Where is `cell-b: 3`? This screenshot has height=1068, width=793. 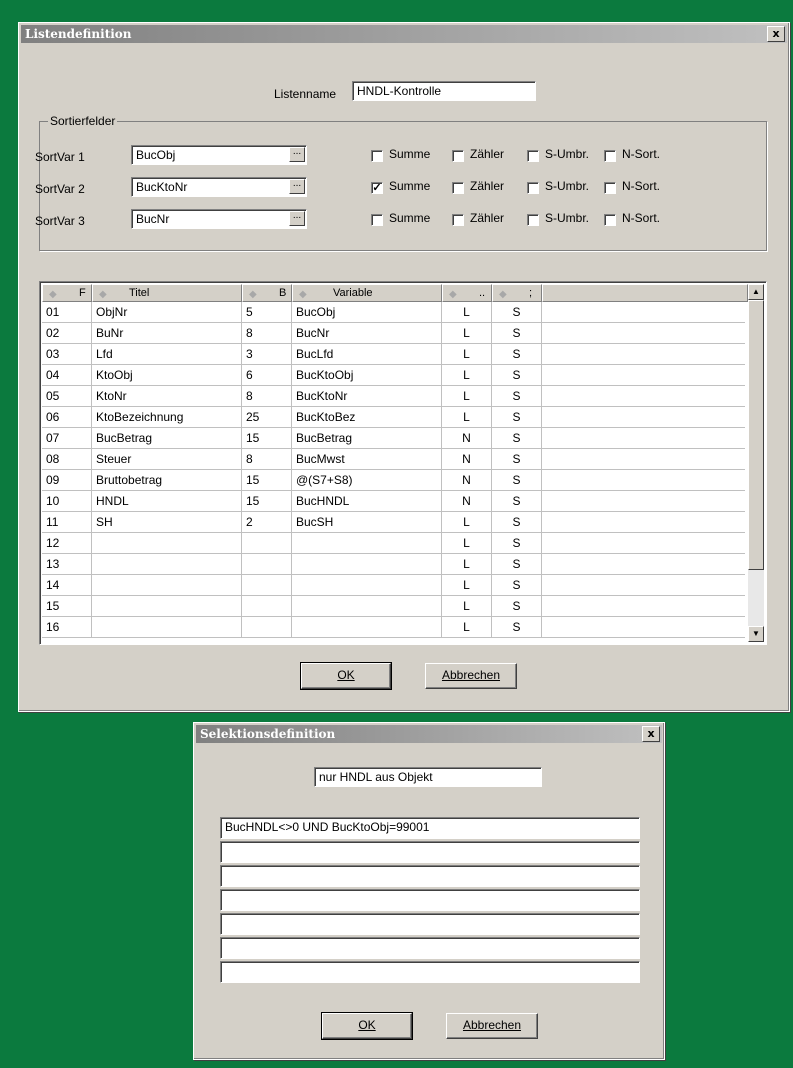 cell-b: 3 is located at coordinates (267, 354).